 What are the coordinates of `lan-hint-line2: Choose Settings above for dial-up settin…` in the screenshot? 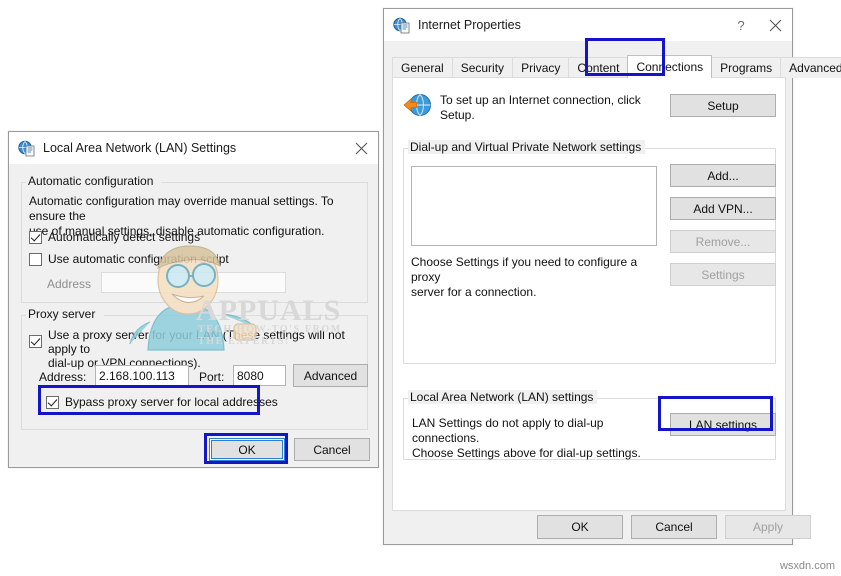 It's located at (526, 453).